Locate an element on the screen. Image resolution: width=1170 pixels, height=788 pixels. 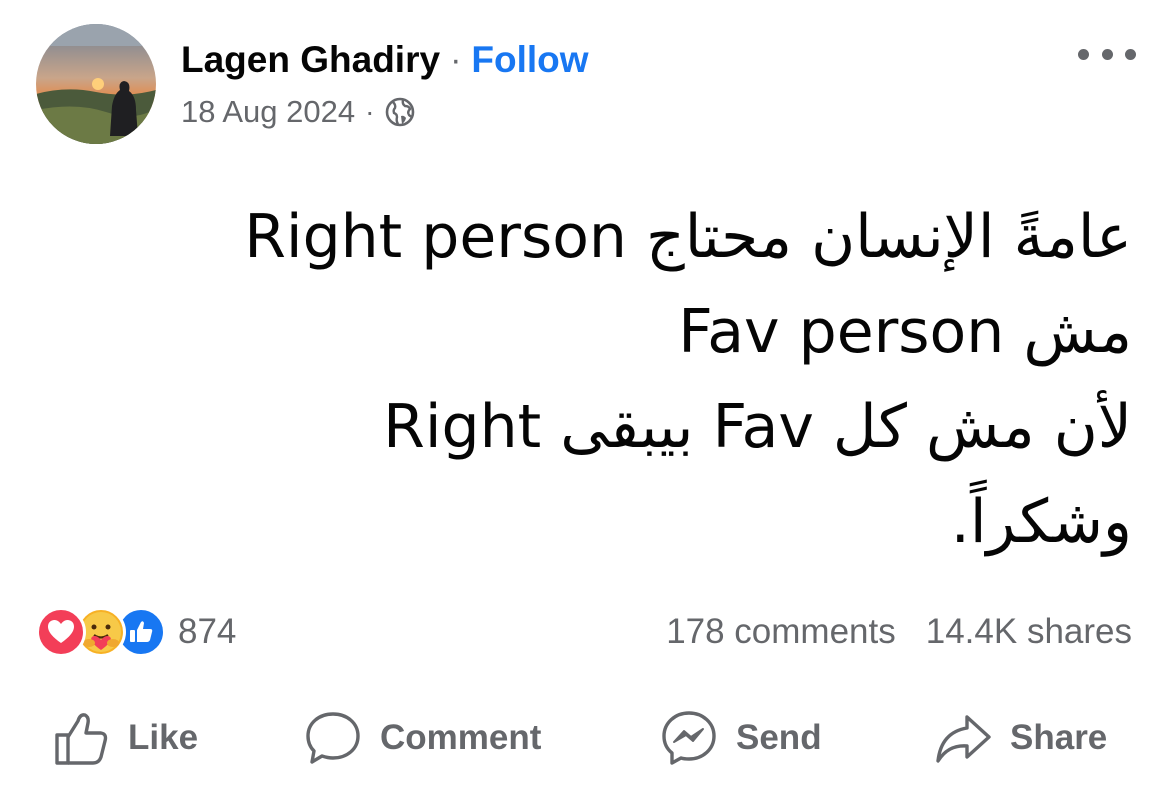
shares-count-link: 14.4K shares is located at coordinates (1029, 632).